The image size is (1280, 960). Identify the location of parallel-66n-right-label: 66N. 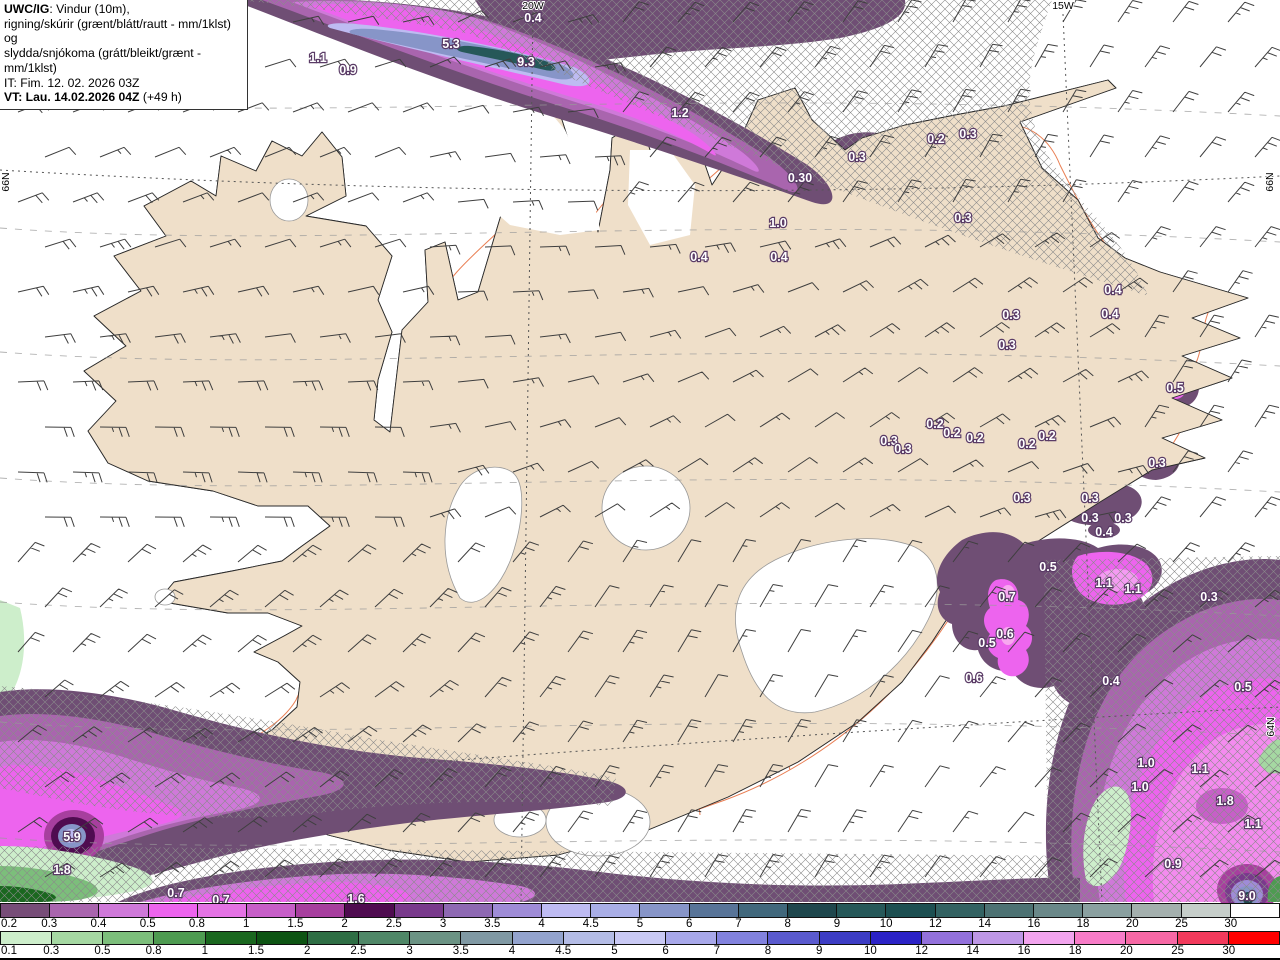
(1270, 181).